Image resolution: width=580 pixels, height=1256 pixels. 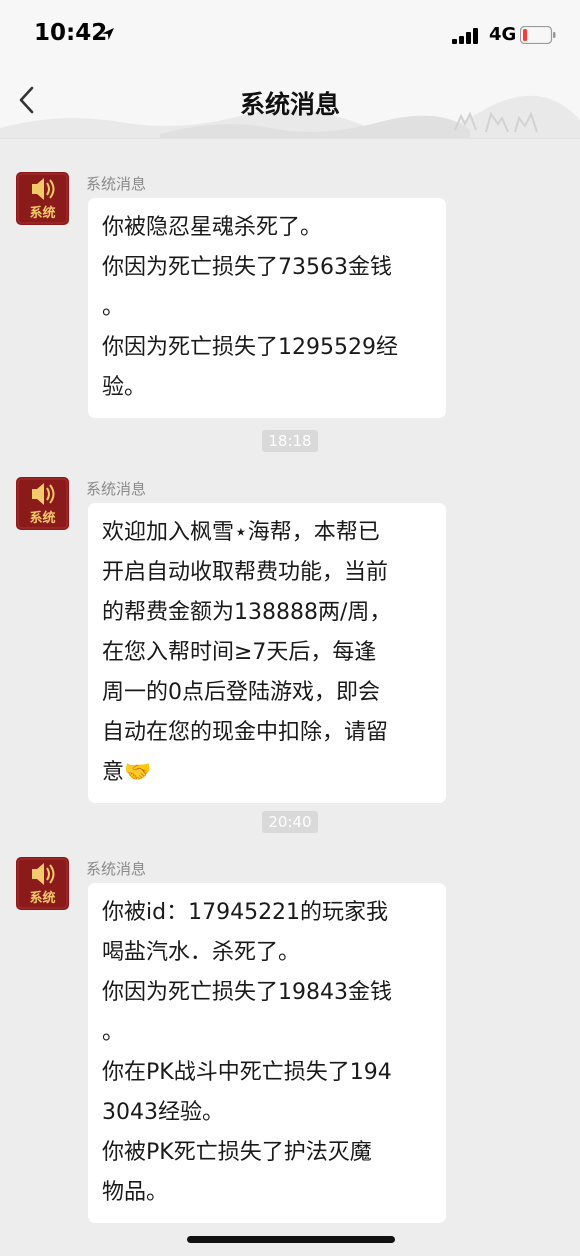 I want to click on time-separator: 18:18, so click(x=290, y=441).